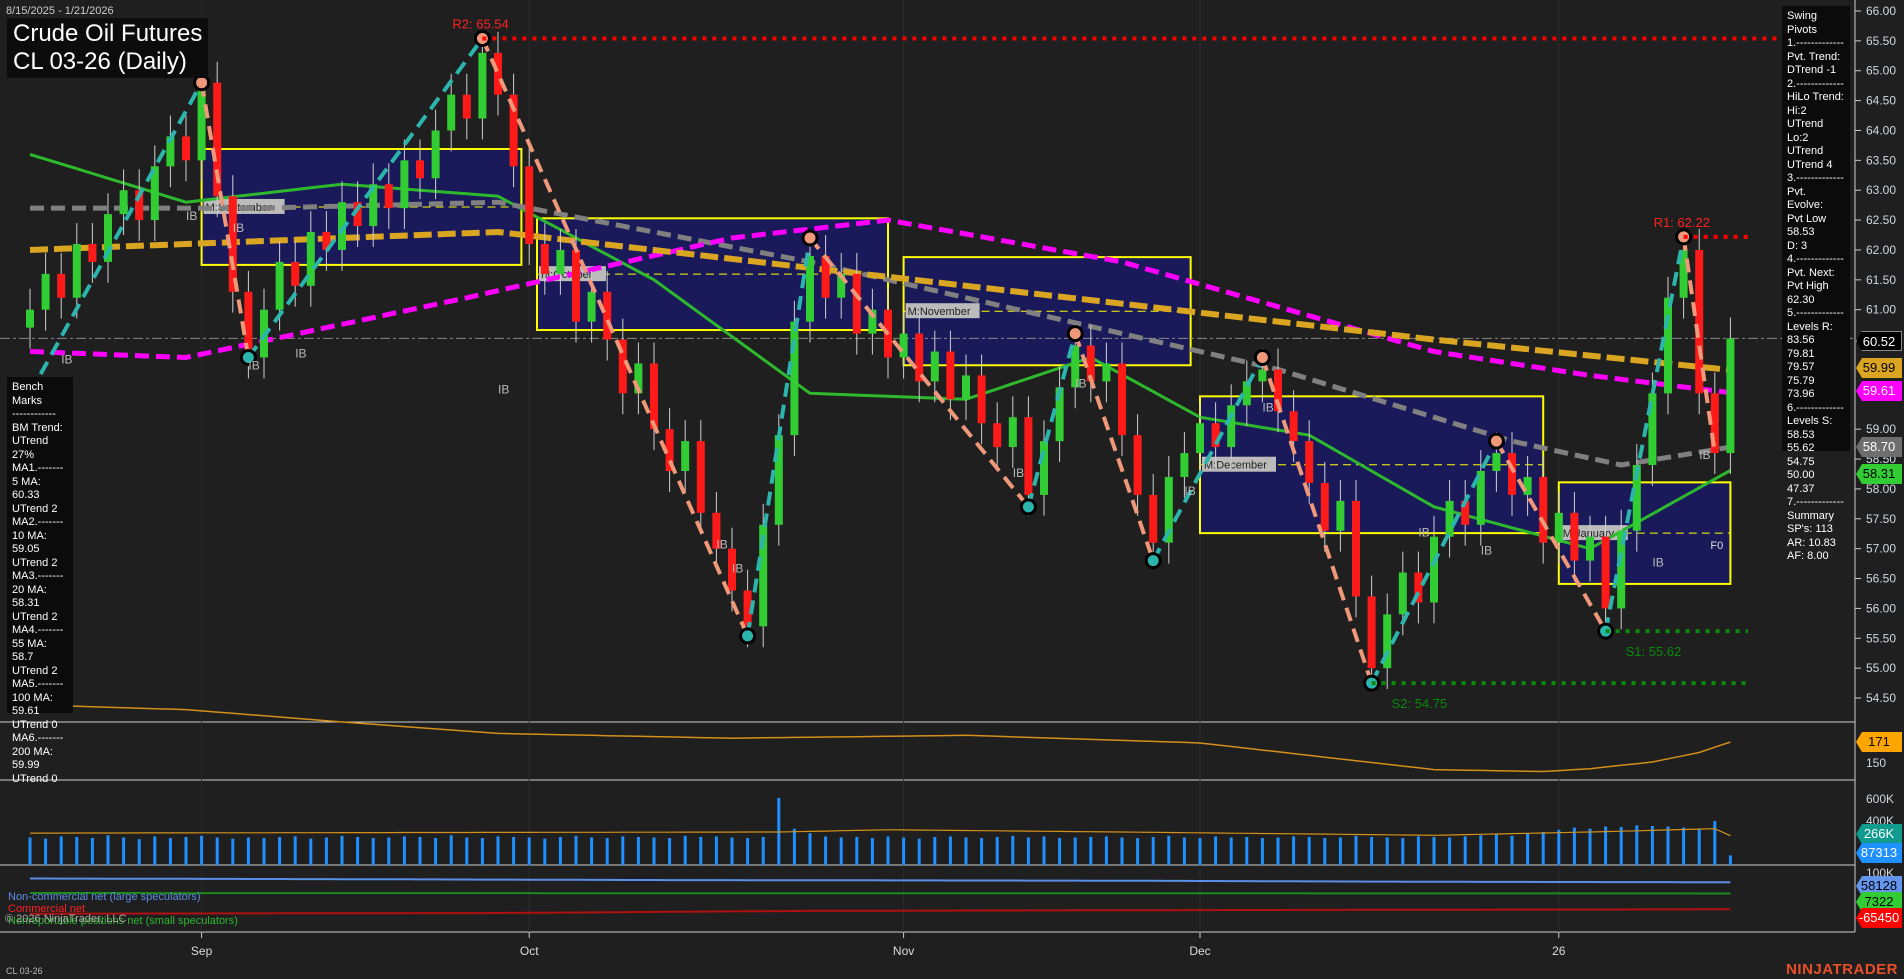  What do you see at coordinates (1808, 556) in the screenshot?
I see `pivot-line: AF: 8.00` at bounding box center [1808, 556].